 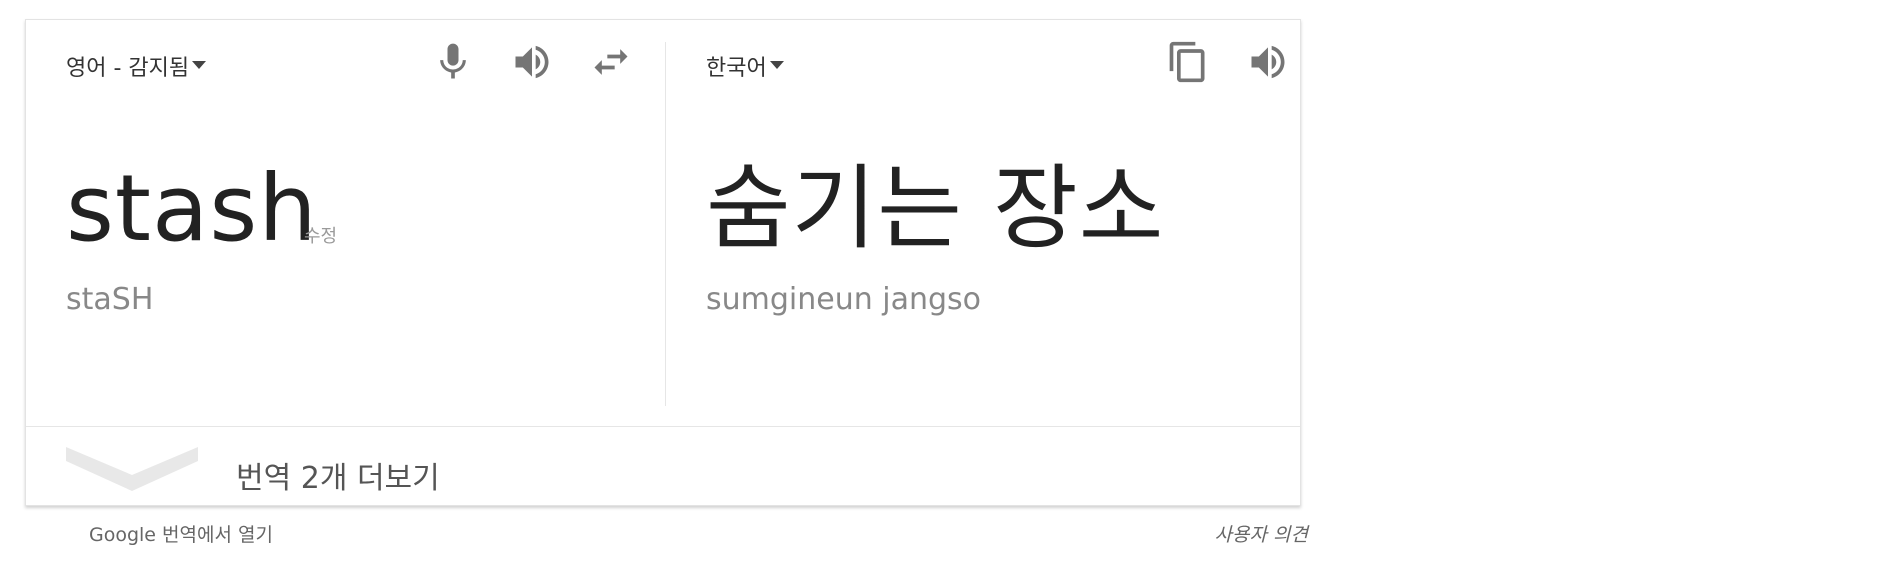 I want to click on source-language-select: 영어 - 감지됨, so click(x=136, y=66).